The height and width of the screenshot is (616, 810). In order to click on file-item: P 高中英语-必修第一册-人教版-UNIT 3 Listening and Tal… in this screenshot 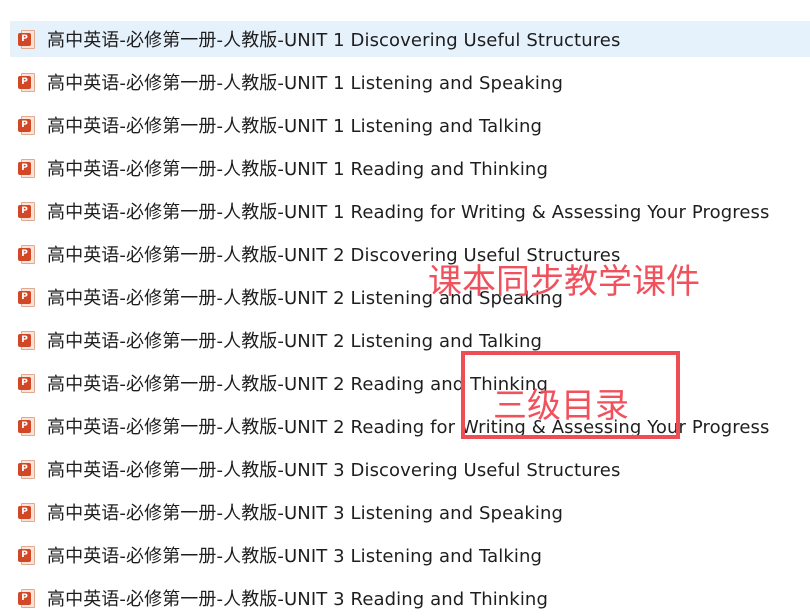, I will do `click(410, 555)`.